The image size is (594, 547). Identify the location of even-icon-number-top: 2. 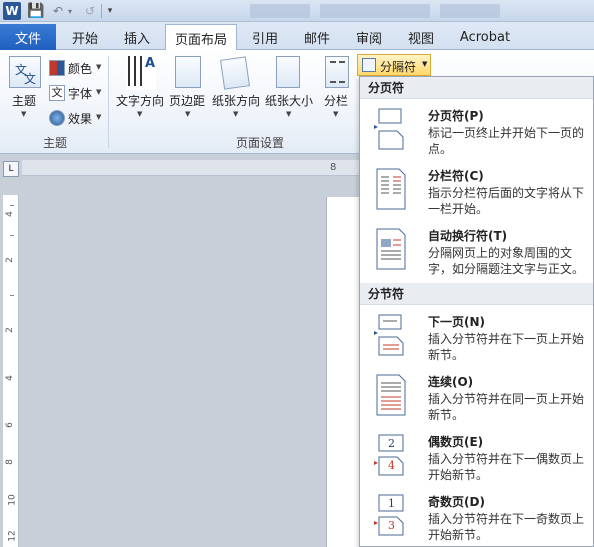
(391, 443).